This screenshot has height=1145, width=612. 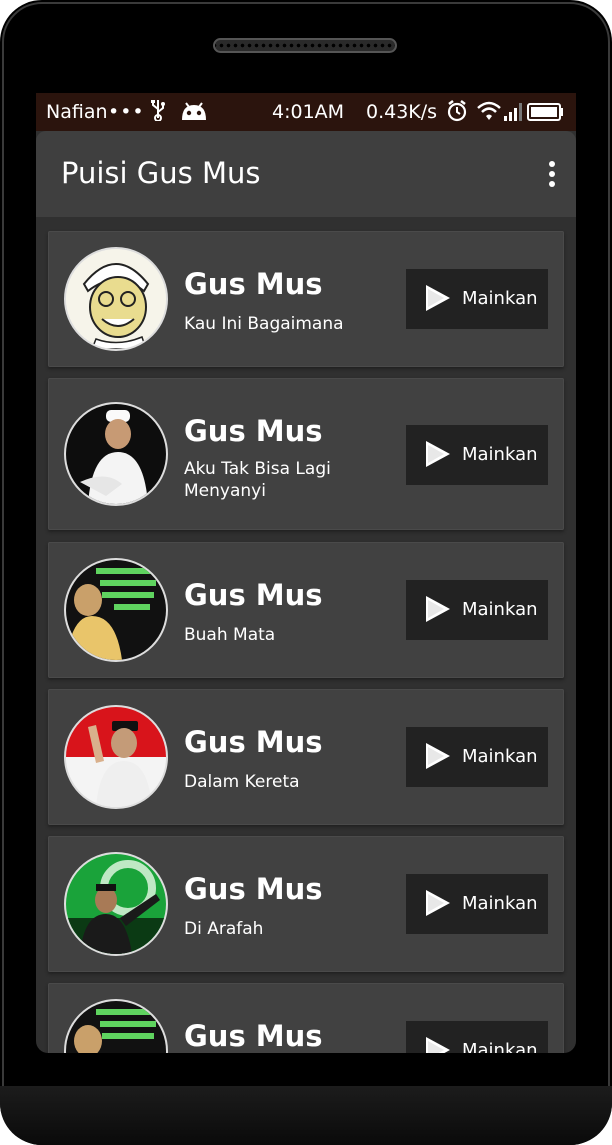 What do you see at coordinates (257, 480) in the screenshot?
I see `item-subtitle: Aku Tak Bisa Lagi Menyanyi` at bounding box center [257, 480].